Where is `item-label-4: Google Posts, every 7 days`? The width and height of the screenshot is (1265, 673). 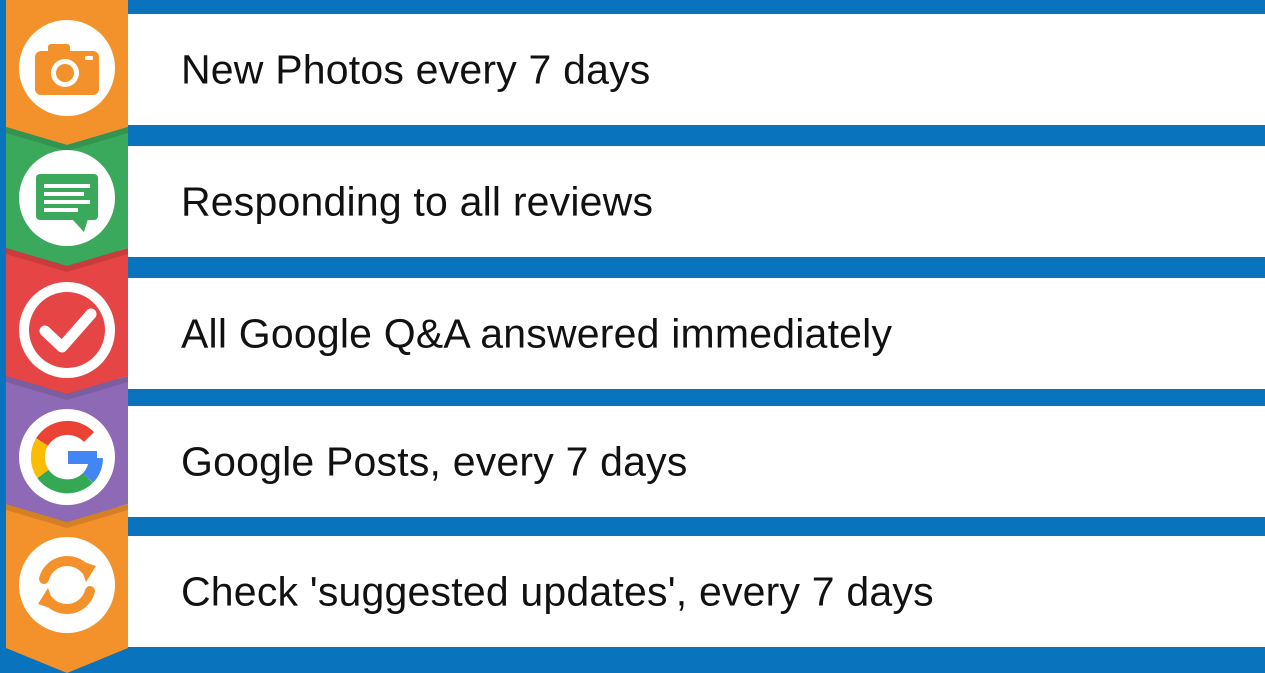 item-label-4: Google Posts, every 7 days is located at coordinates (434, 461).